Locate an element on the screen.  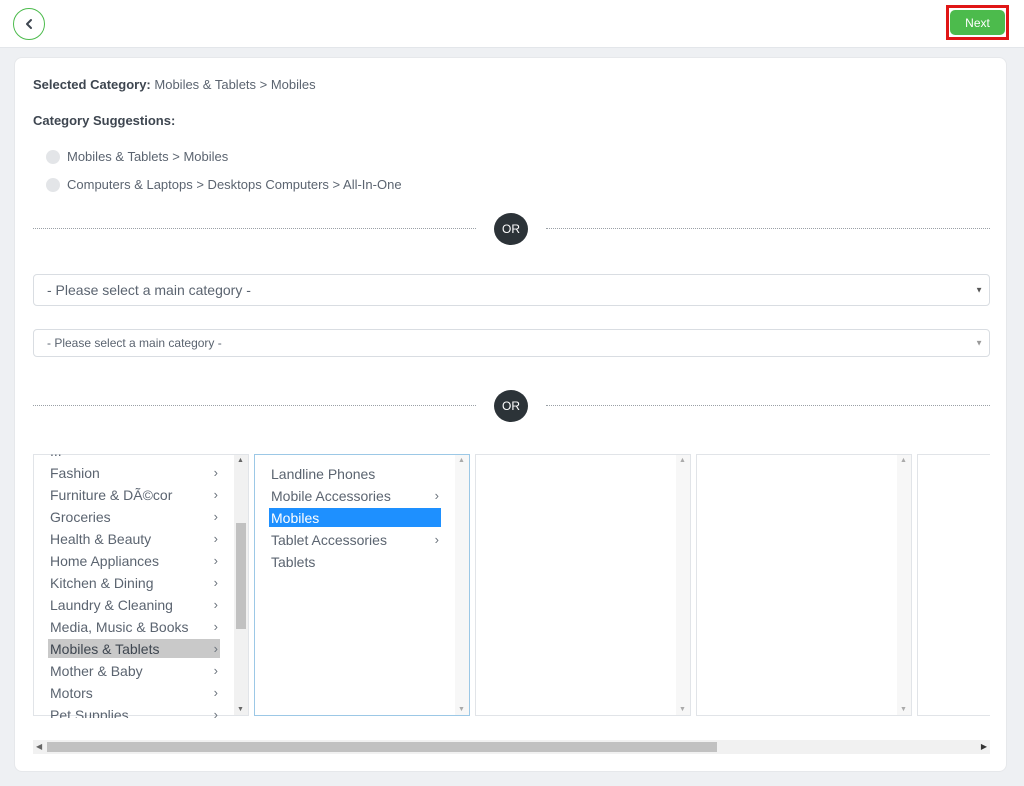
next-button-highlight: Next is located at coordinates (977, 22).